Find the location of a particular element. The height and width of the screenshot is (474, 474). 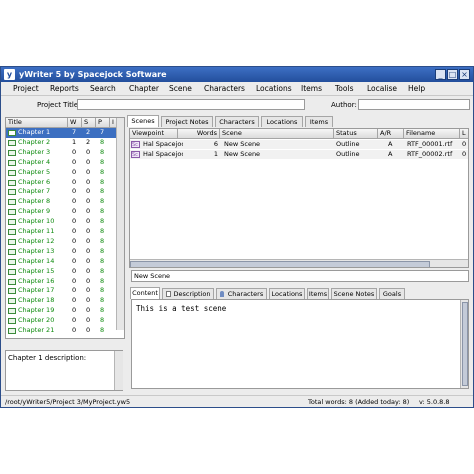

chapter-row: Chapter 20 0 0 8 is located at coordinates (65, 321).